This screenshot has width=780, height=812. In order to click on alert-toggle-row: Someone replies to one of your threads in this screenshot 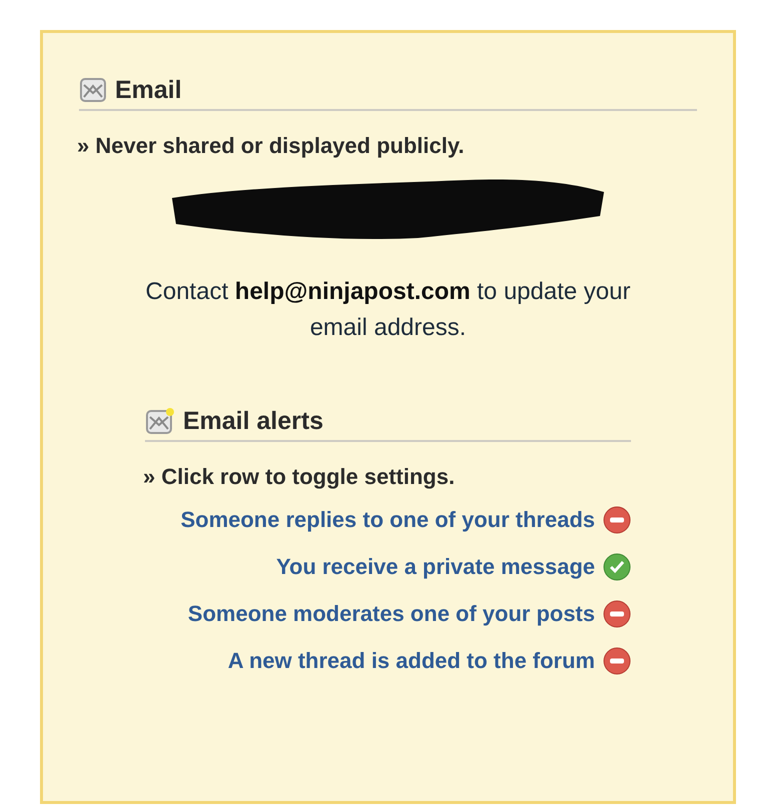, I will do `click(405, 519)`.